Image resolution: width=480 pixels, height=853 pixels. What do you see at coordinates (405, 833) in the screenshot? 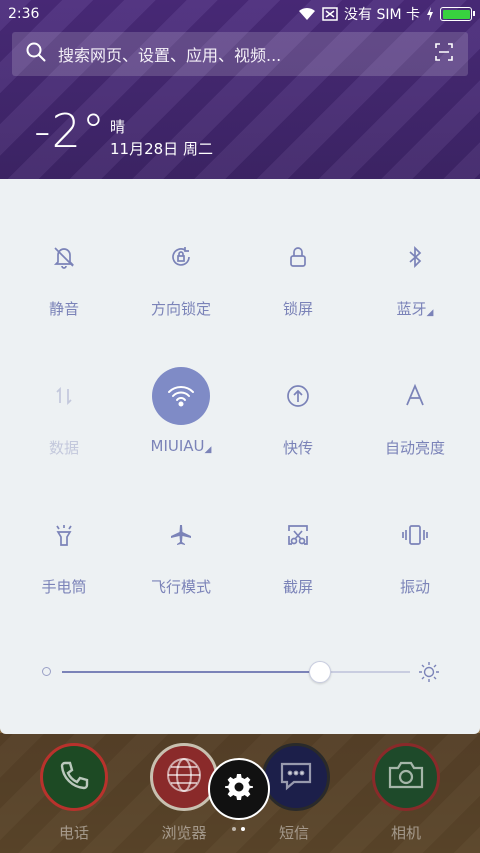
I see `dock-label-camera: 相机` at bounding box center [405, 833].